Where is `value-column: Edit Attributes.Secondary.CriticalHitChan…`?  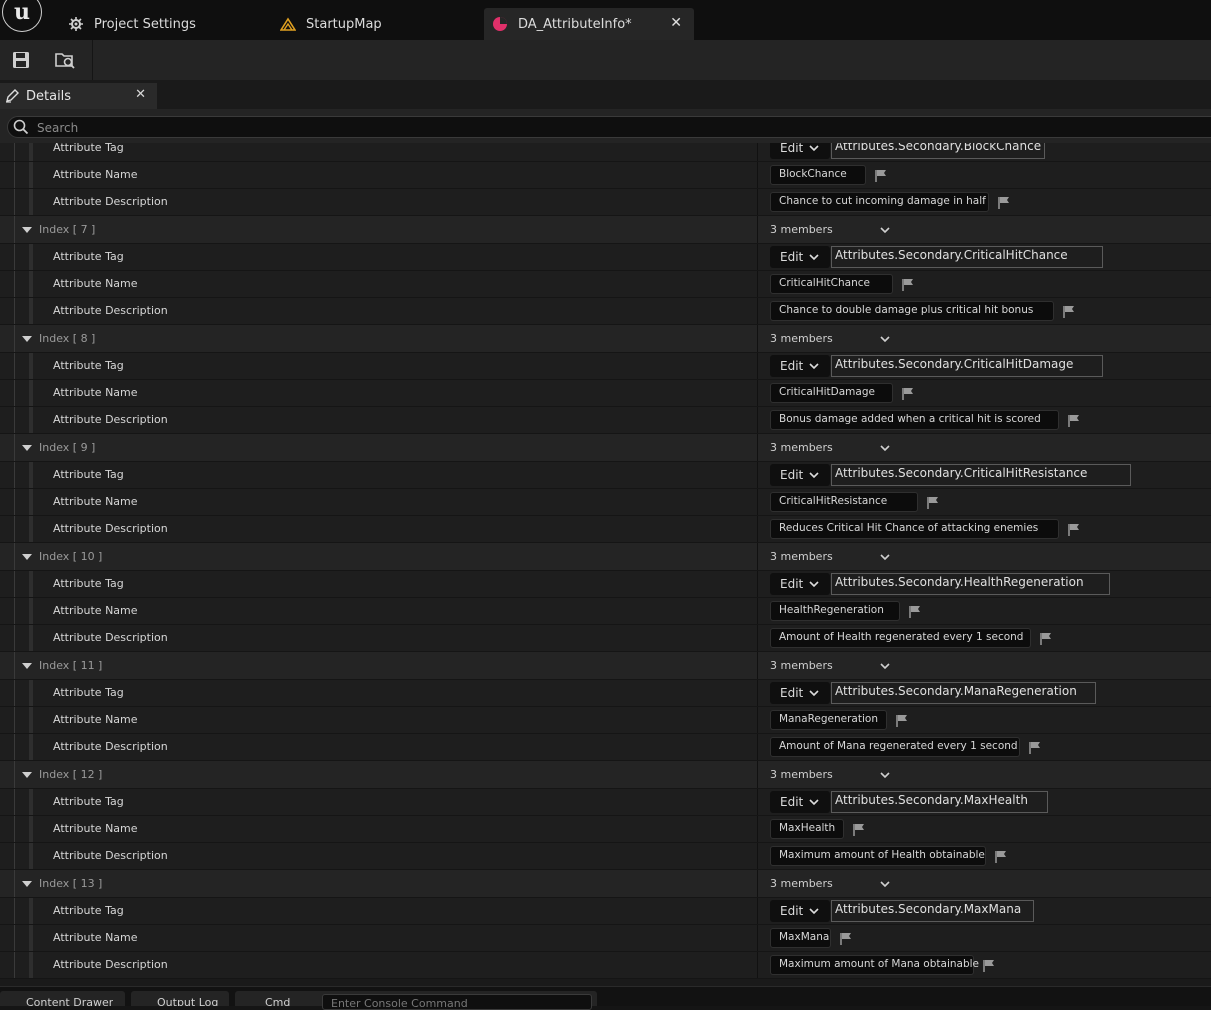 value-column: Edit Attributes.Secondary.CriticalHitChan… is located at coordinates (984, 257).